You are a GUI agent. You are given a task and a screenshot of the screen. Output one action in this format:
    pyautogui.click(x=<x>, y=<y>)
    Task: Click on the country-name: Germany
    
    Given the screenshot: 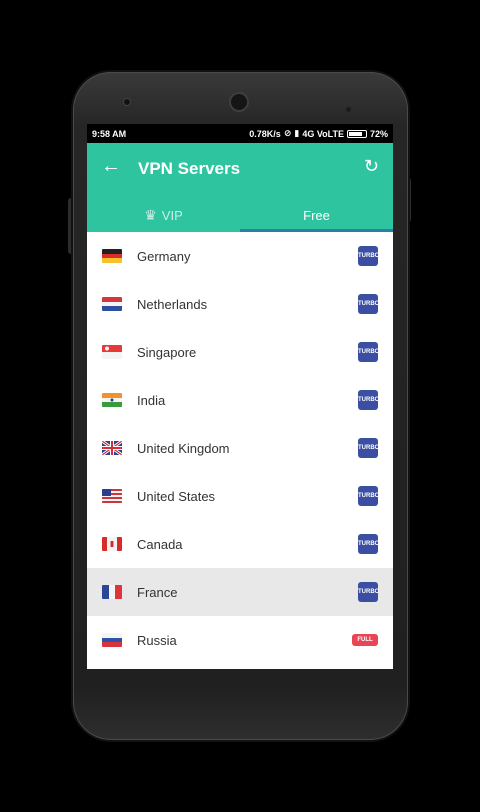 What is the action you would take?
    pyautogui.click(x=164, y=256)
    